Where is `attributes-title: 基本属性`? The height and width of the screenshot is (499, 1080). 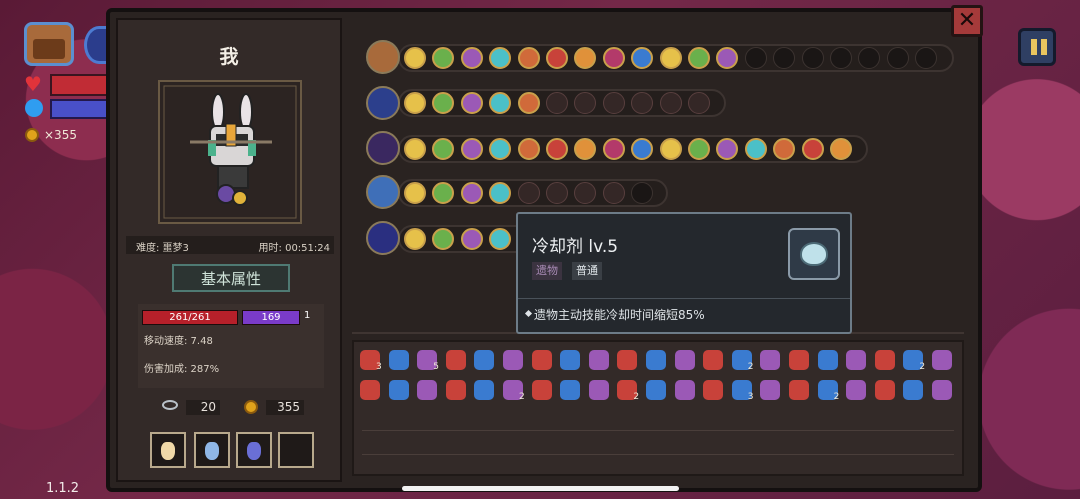
attributes-title: 基本属性 is located at coordinates (231, 278).